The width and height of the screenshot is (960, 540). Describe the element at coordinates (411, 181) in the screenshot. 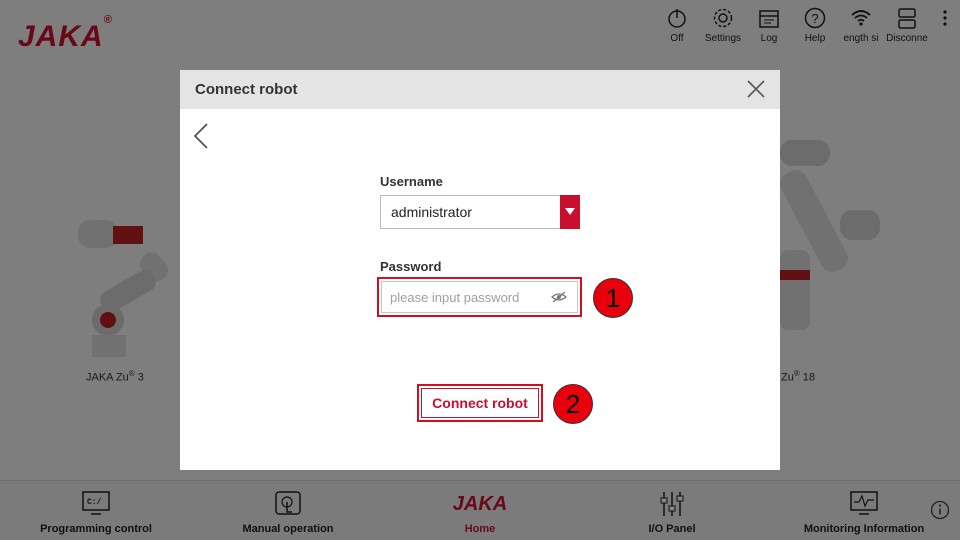

I see `username-label: Username` at that location.